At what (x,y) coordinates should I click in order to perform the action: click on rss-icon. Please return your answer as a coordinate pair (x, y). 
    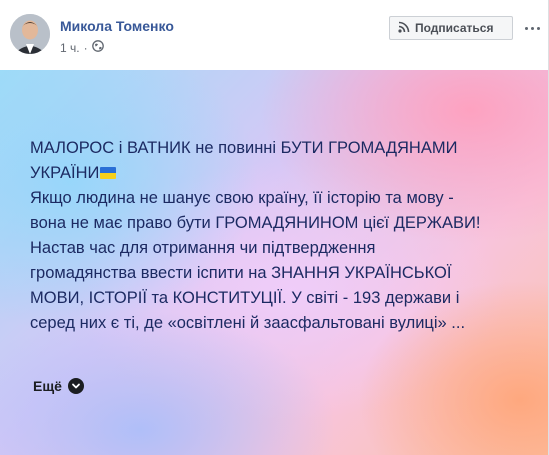
    Looking at the image, I should click on (404, 28).